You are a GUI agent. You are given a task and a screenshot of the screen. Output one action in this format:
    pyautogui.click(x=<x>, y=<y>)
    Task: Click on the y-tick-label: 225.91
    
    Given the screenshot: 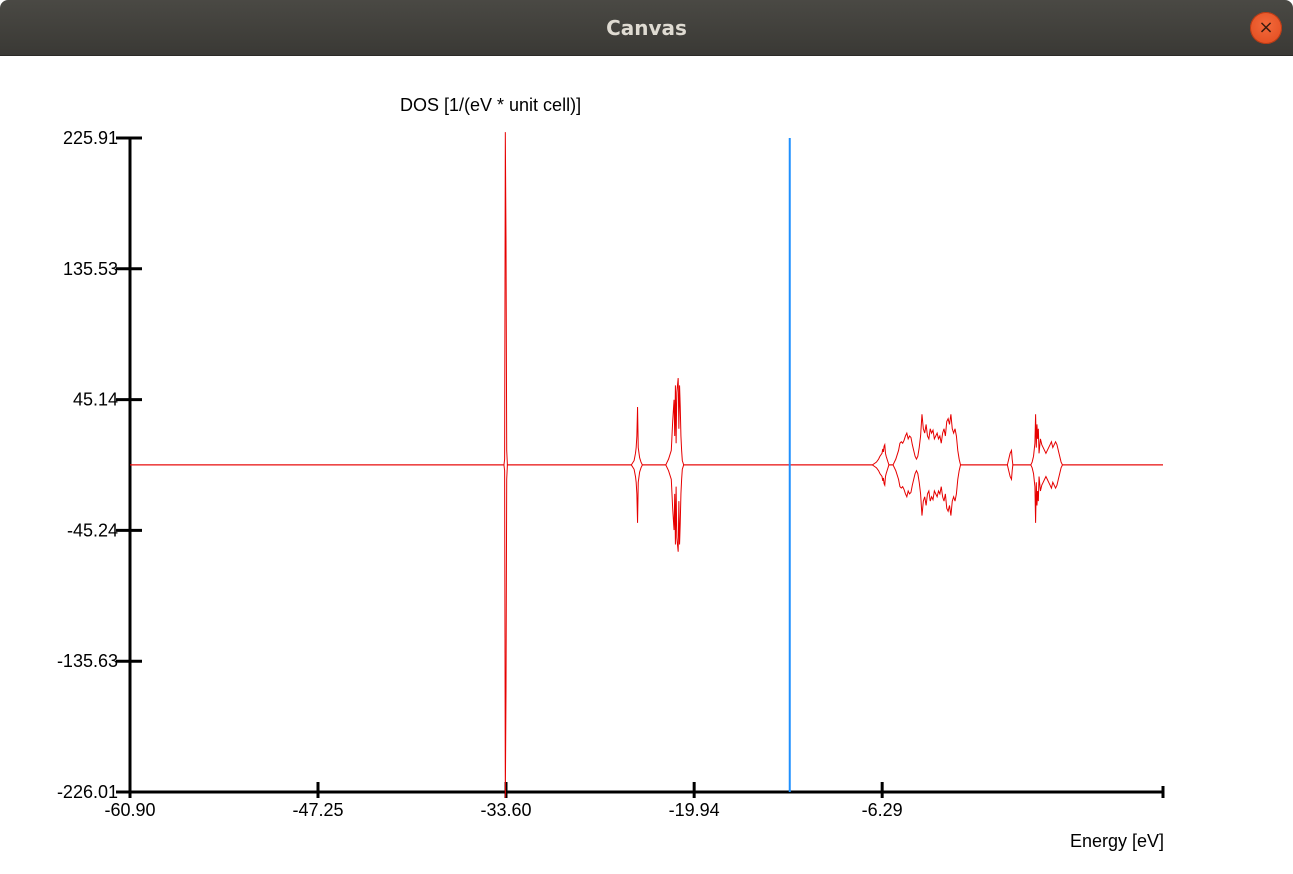 What is the action you would take?
    pyautogui.click(x=90, y=138)
    